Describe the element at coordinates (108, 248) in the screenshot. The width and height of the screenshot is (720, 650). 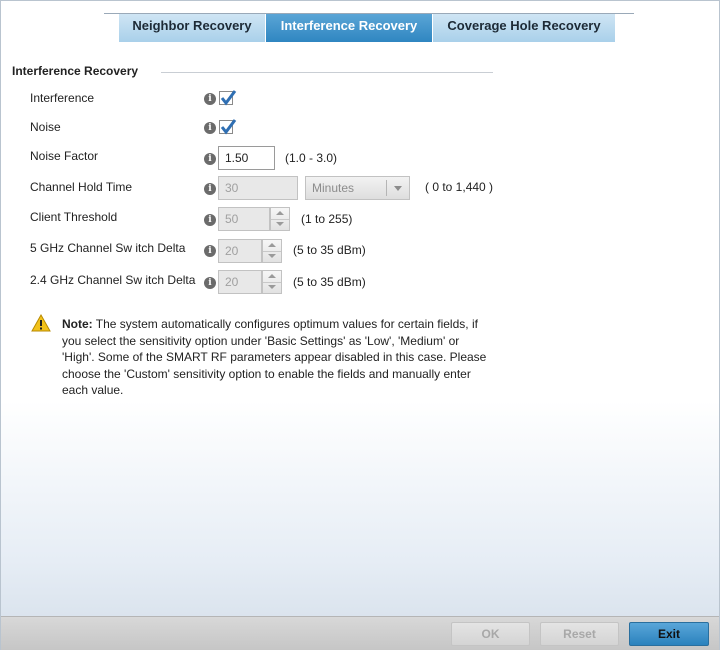
I see `ghz5-delta-label: 5 GHz Channel Sw itch Delta` at that location.